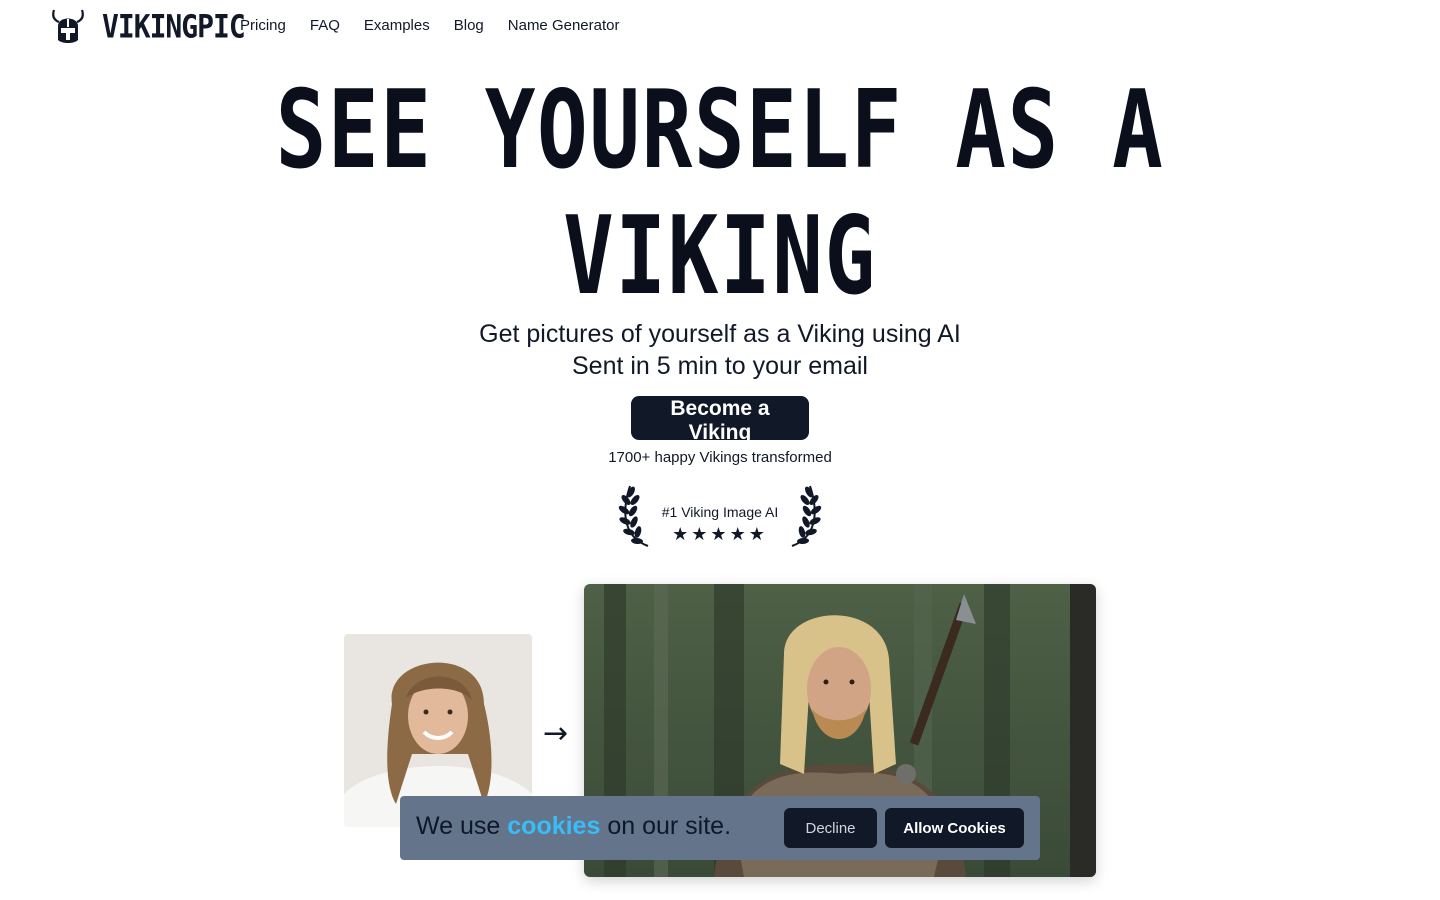  I want to click on cookie-text-after: on our site., so click(669, 826).